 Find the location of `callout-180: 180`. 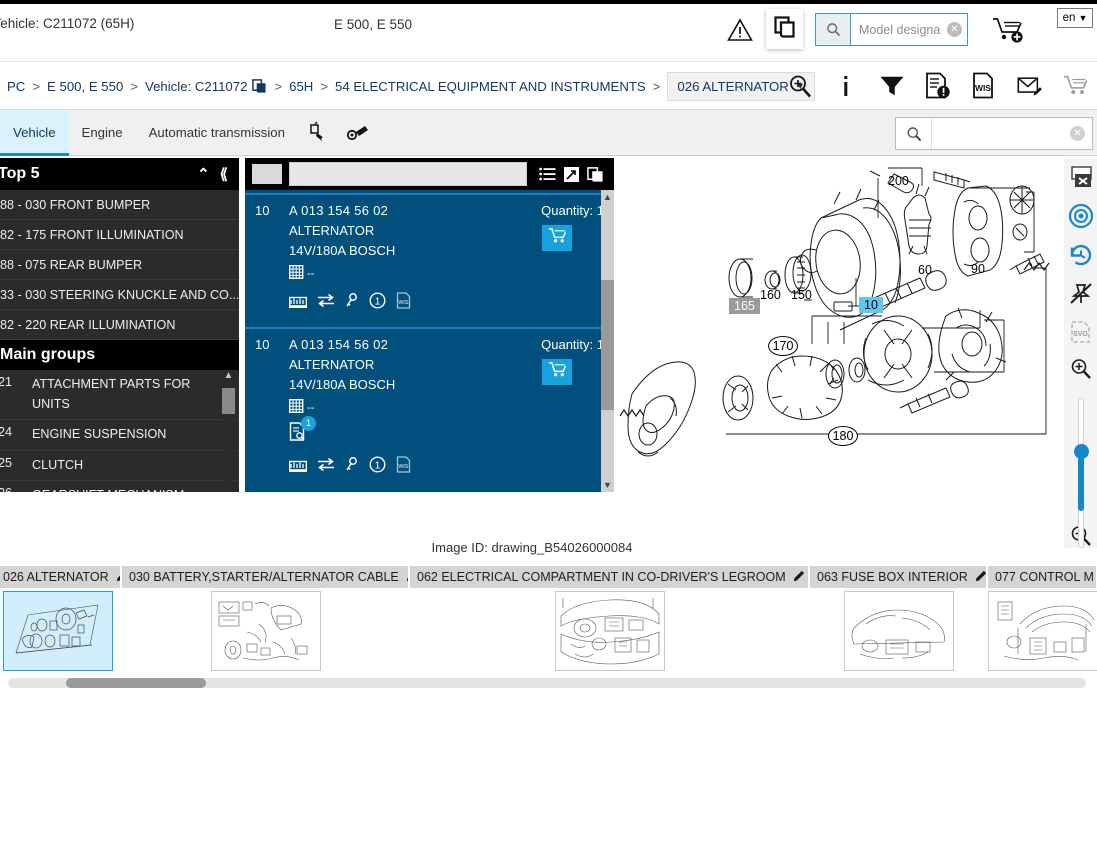

callout-180: 180 is located at coordinates (843, 436).